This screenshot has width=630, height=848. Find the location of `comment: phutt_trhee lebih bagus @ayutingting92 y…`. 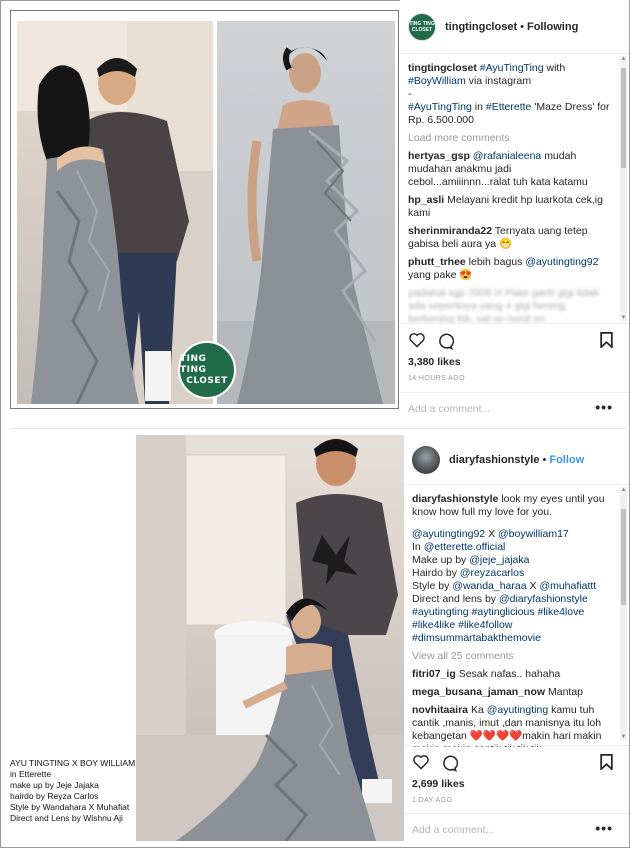

comment: phutt_trhee lebih bagus @ayutingting92 y… is located at coordinates (510, 269).